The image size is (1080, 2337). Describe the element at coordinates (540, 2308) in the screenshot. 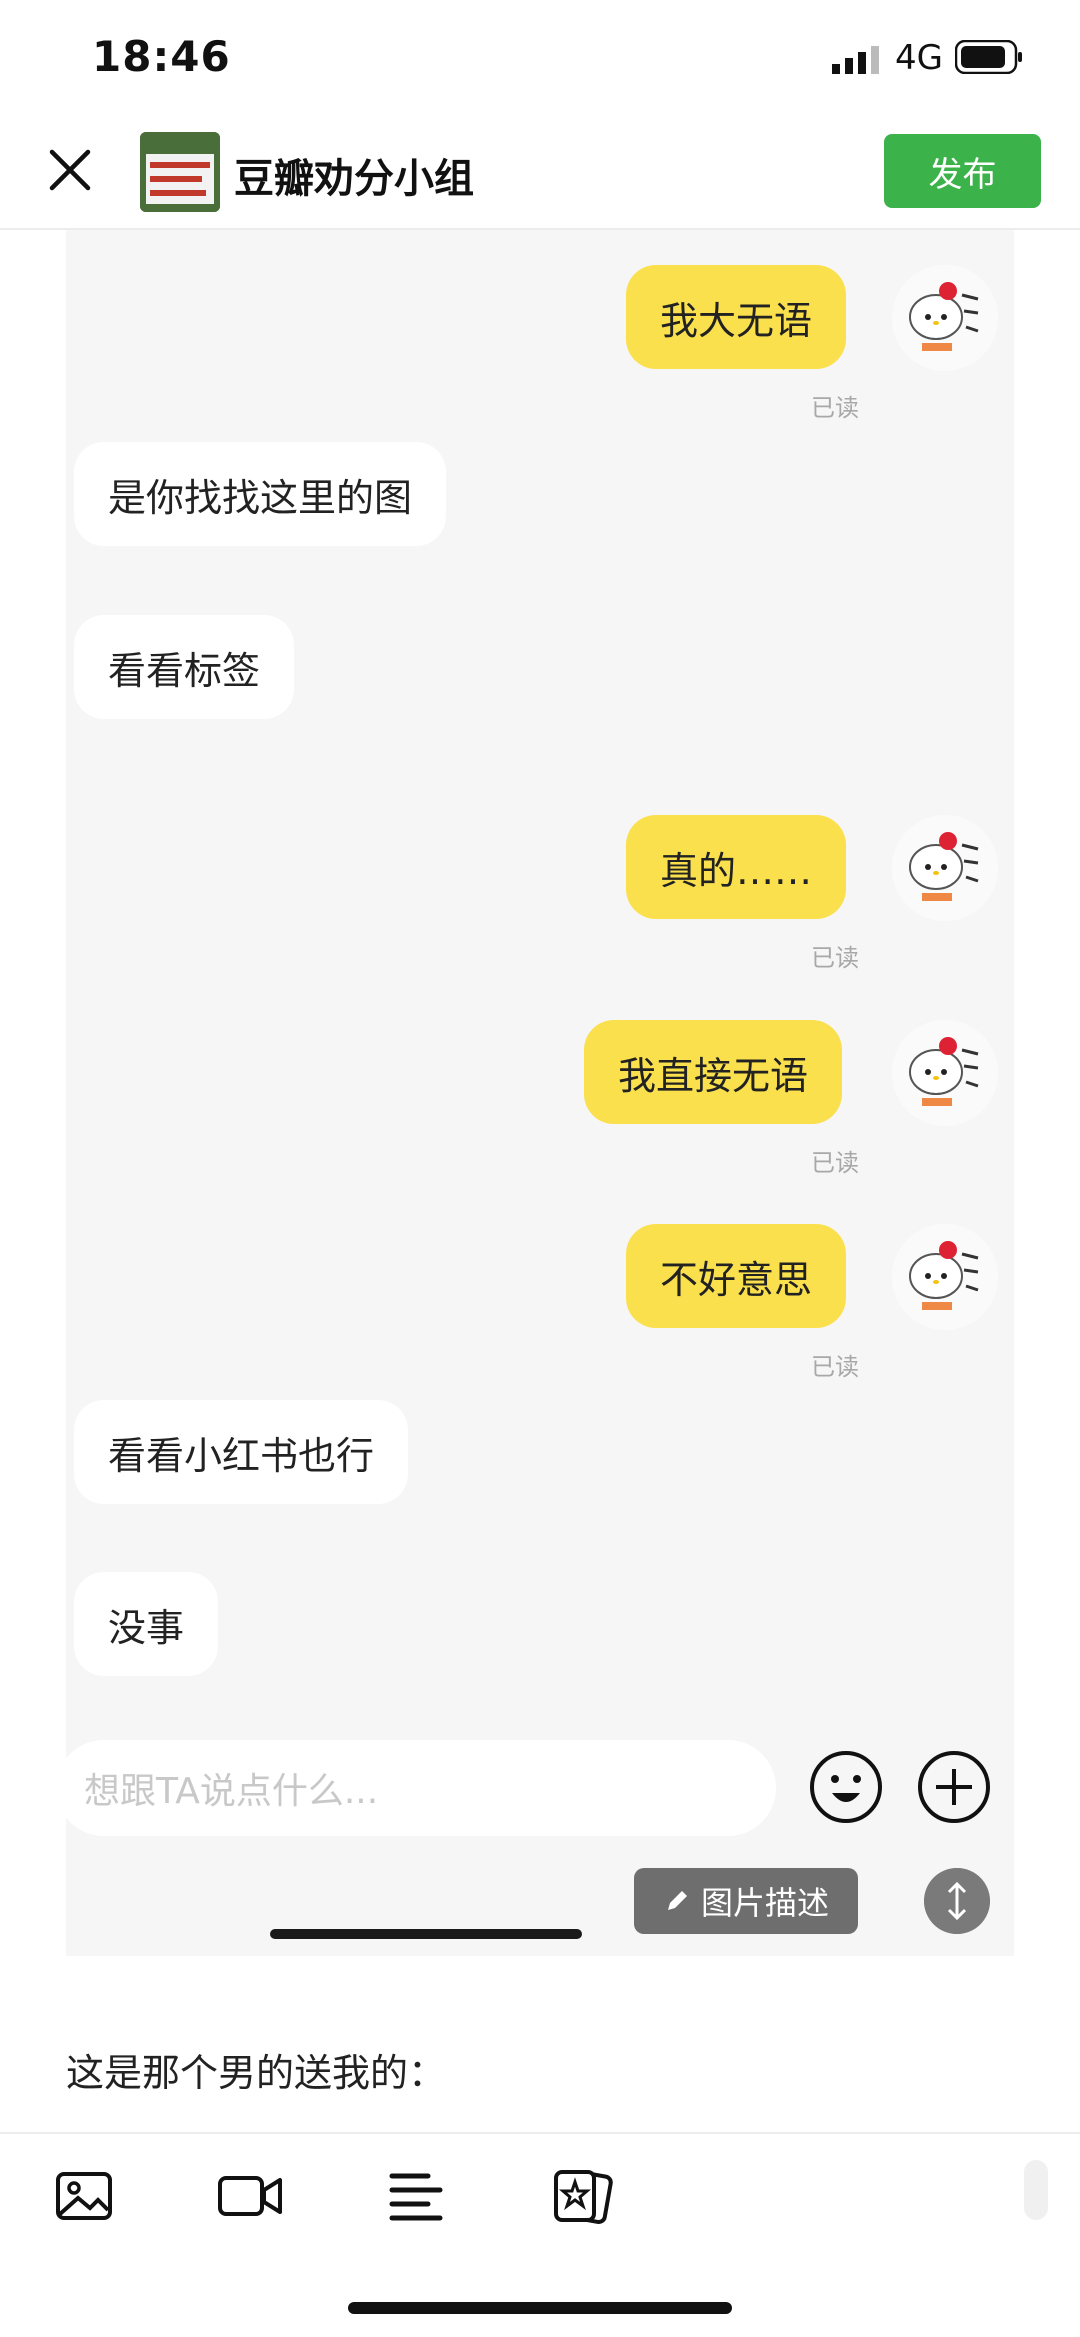

I see `home-indicator` at that location.